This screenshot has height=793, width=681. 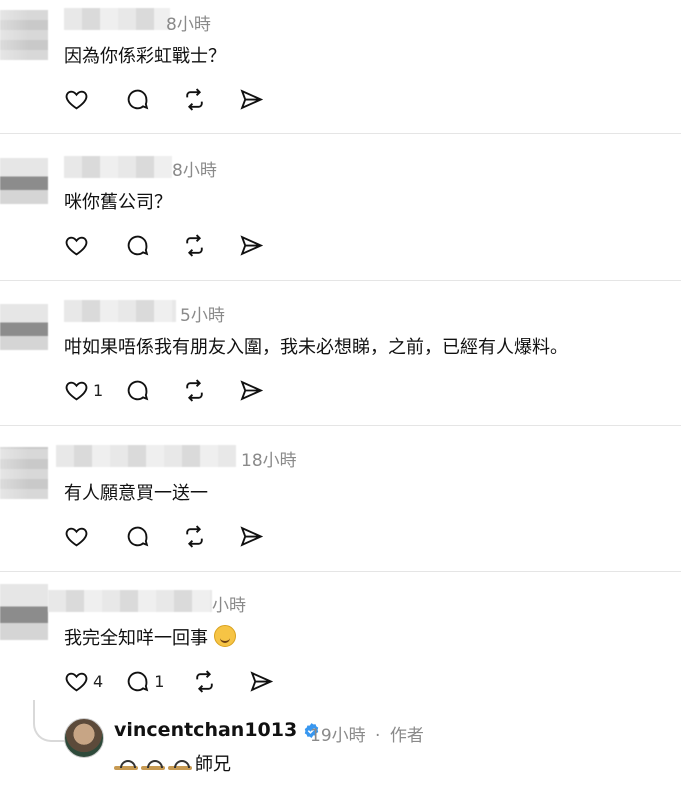 What do you see at coordinates (84, 738) in the screenshot?
I see `reply-avatar` at bounding box center [84, 738].